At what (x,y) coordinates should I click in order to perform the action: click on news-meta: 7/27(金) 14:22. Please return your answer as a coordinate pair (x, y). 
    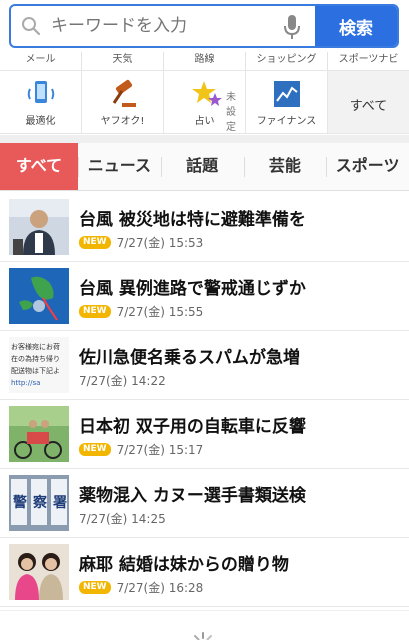
    Looking at the image, I should click on (122, 380).